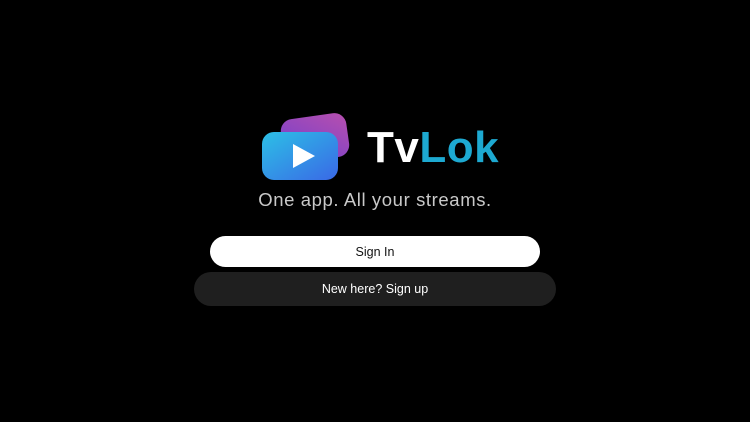 This screenshot has width=750, height=422. Describe the element at coordinates (300, 156) in the screenshot. I see `front-card-shape` at that location.